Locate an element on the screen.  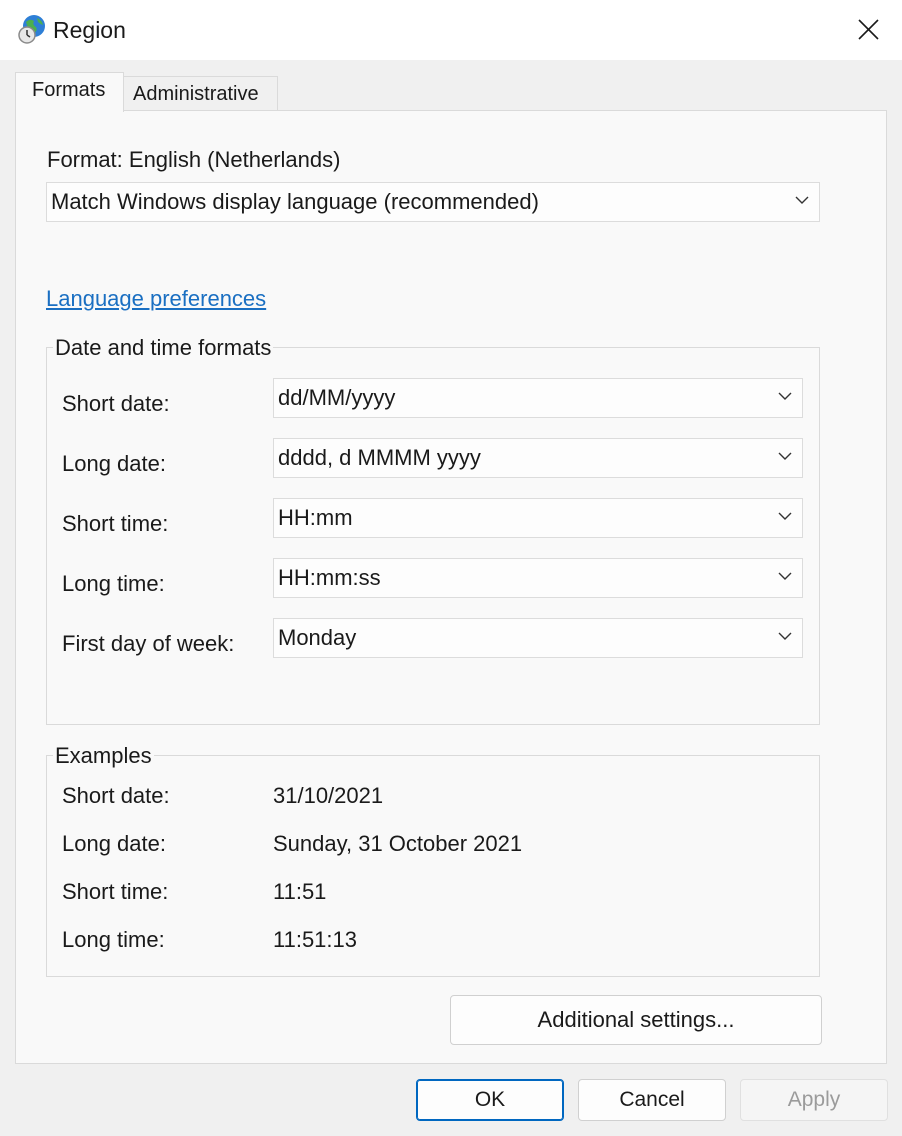
cancel-button: Cancel is located at coordinates (652, 1100).